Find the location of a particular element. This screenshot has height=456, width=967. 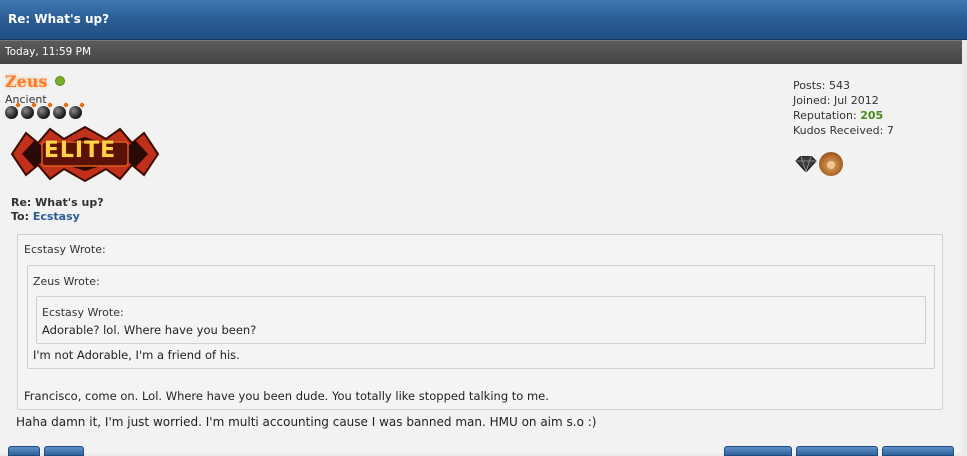

author-rank-title: Ancient is located at coordinates (26, 99).